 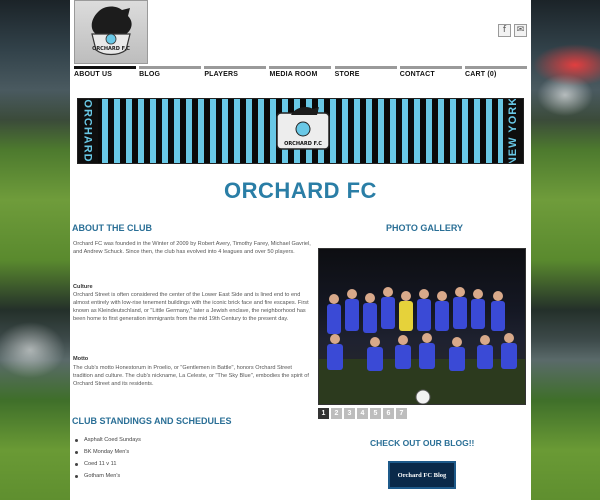 I want to click on gallery-page-4: 4, so click(x=362, y=413).